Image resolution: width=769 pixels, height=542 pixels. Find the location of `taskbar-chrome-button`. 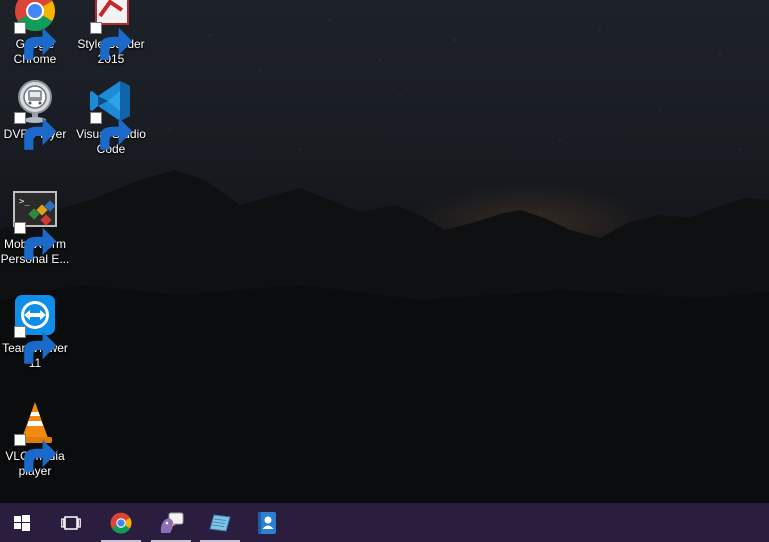

taskbar-chrome-button is located at coordinates (121, 522).